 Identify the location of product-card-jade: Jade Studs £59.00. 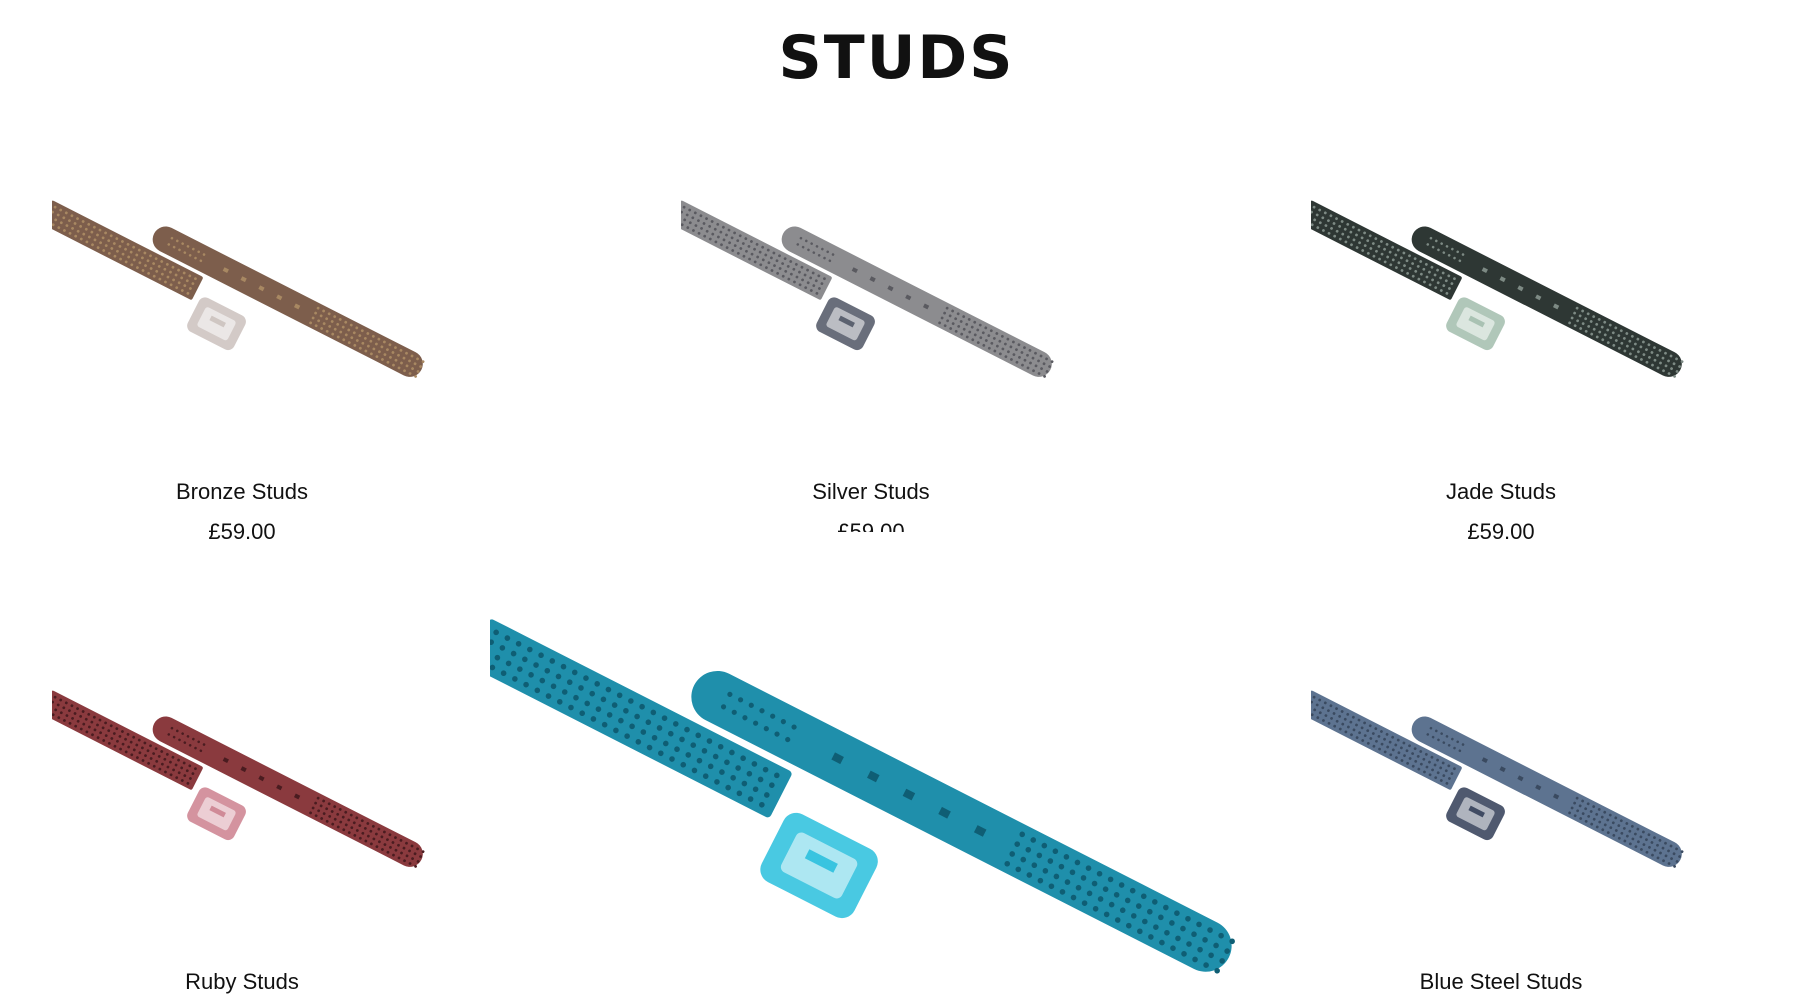
(1501, 380).